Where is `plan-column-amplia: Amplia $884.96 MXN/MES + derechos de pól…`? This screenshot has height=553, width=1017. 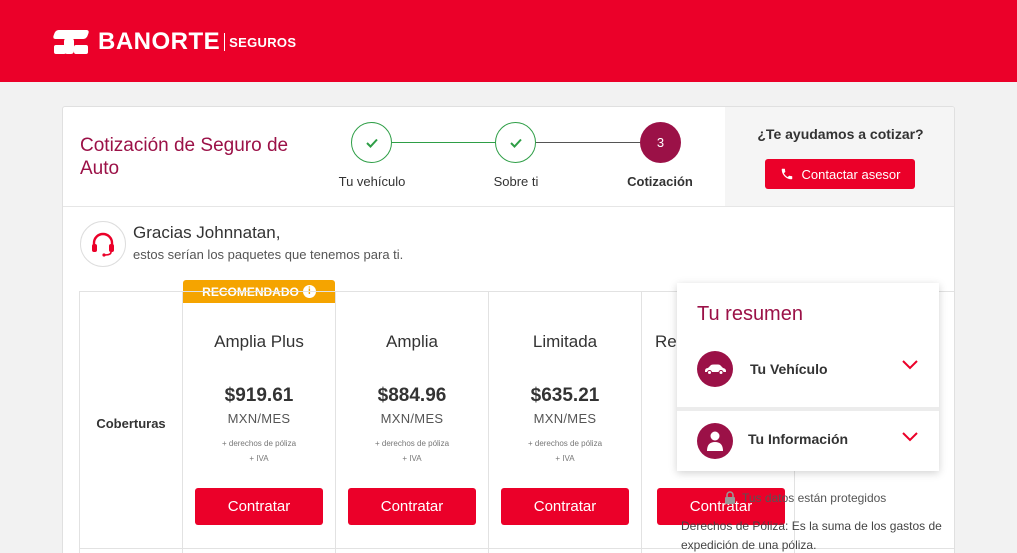 plan-column-amplia: Amplia $884.96 MXN/MES + derechos de pól… is located at coordinates (412, 422).